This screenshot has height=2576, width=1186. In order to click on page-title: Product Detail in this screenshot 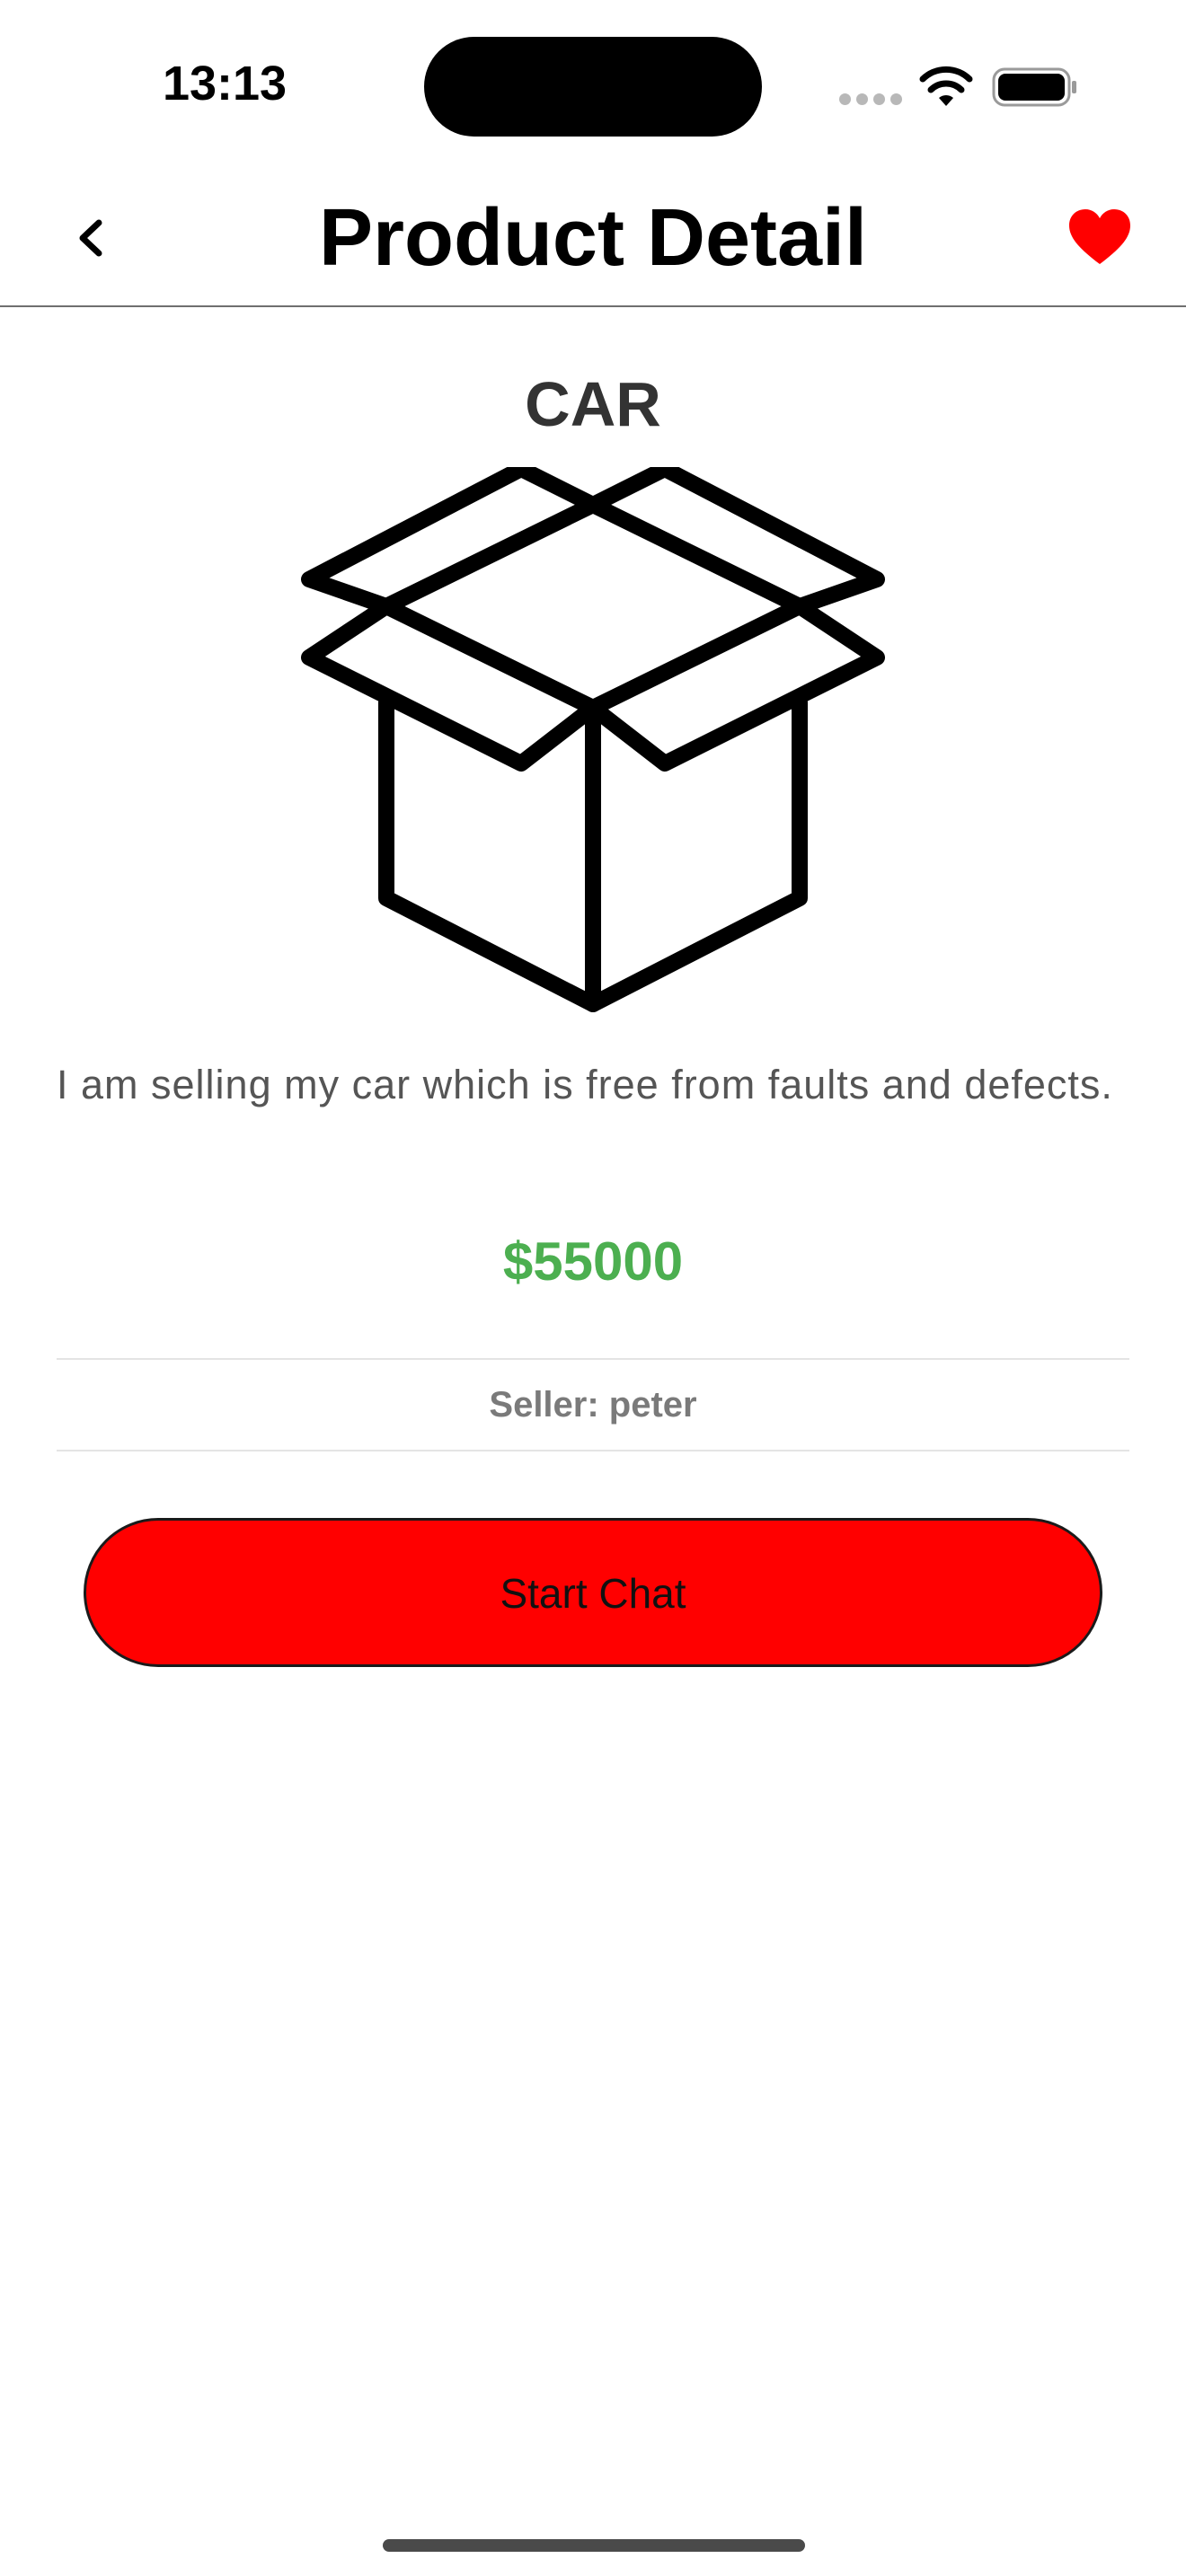, I will do `click(593, 238)`.